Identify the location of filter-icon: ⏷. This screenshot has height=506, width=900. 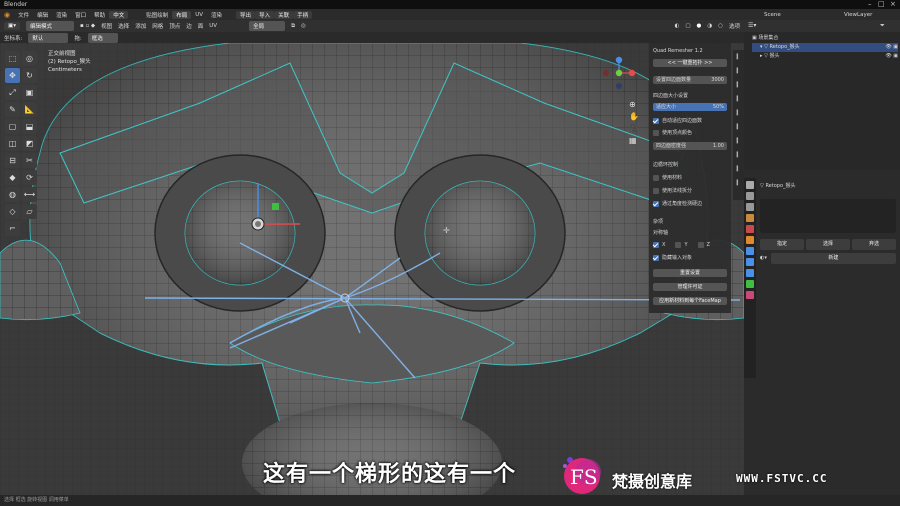
(882, 26).